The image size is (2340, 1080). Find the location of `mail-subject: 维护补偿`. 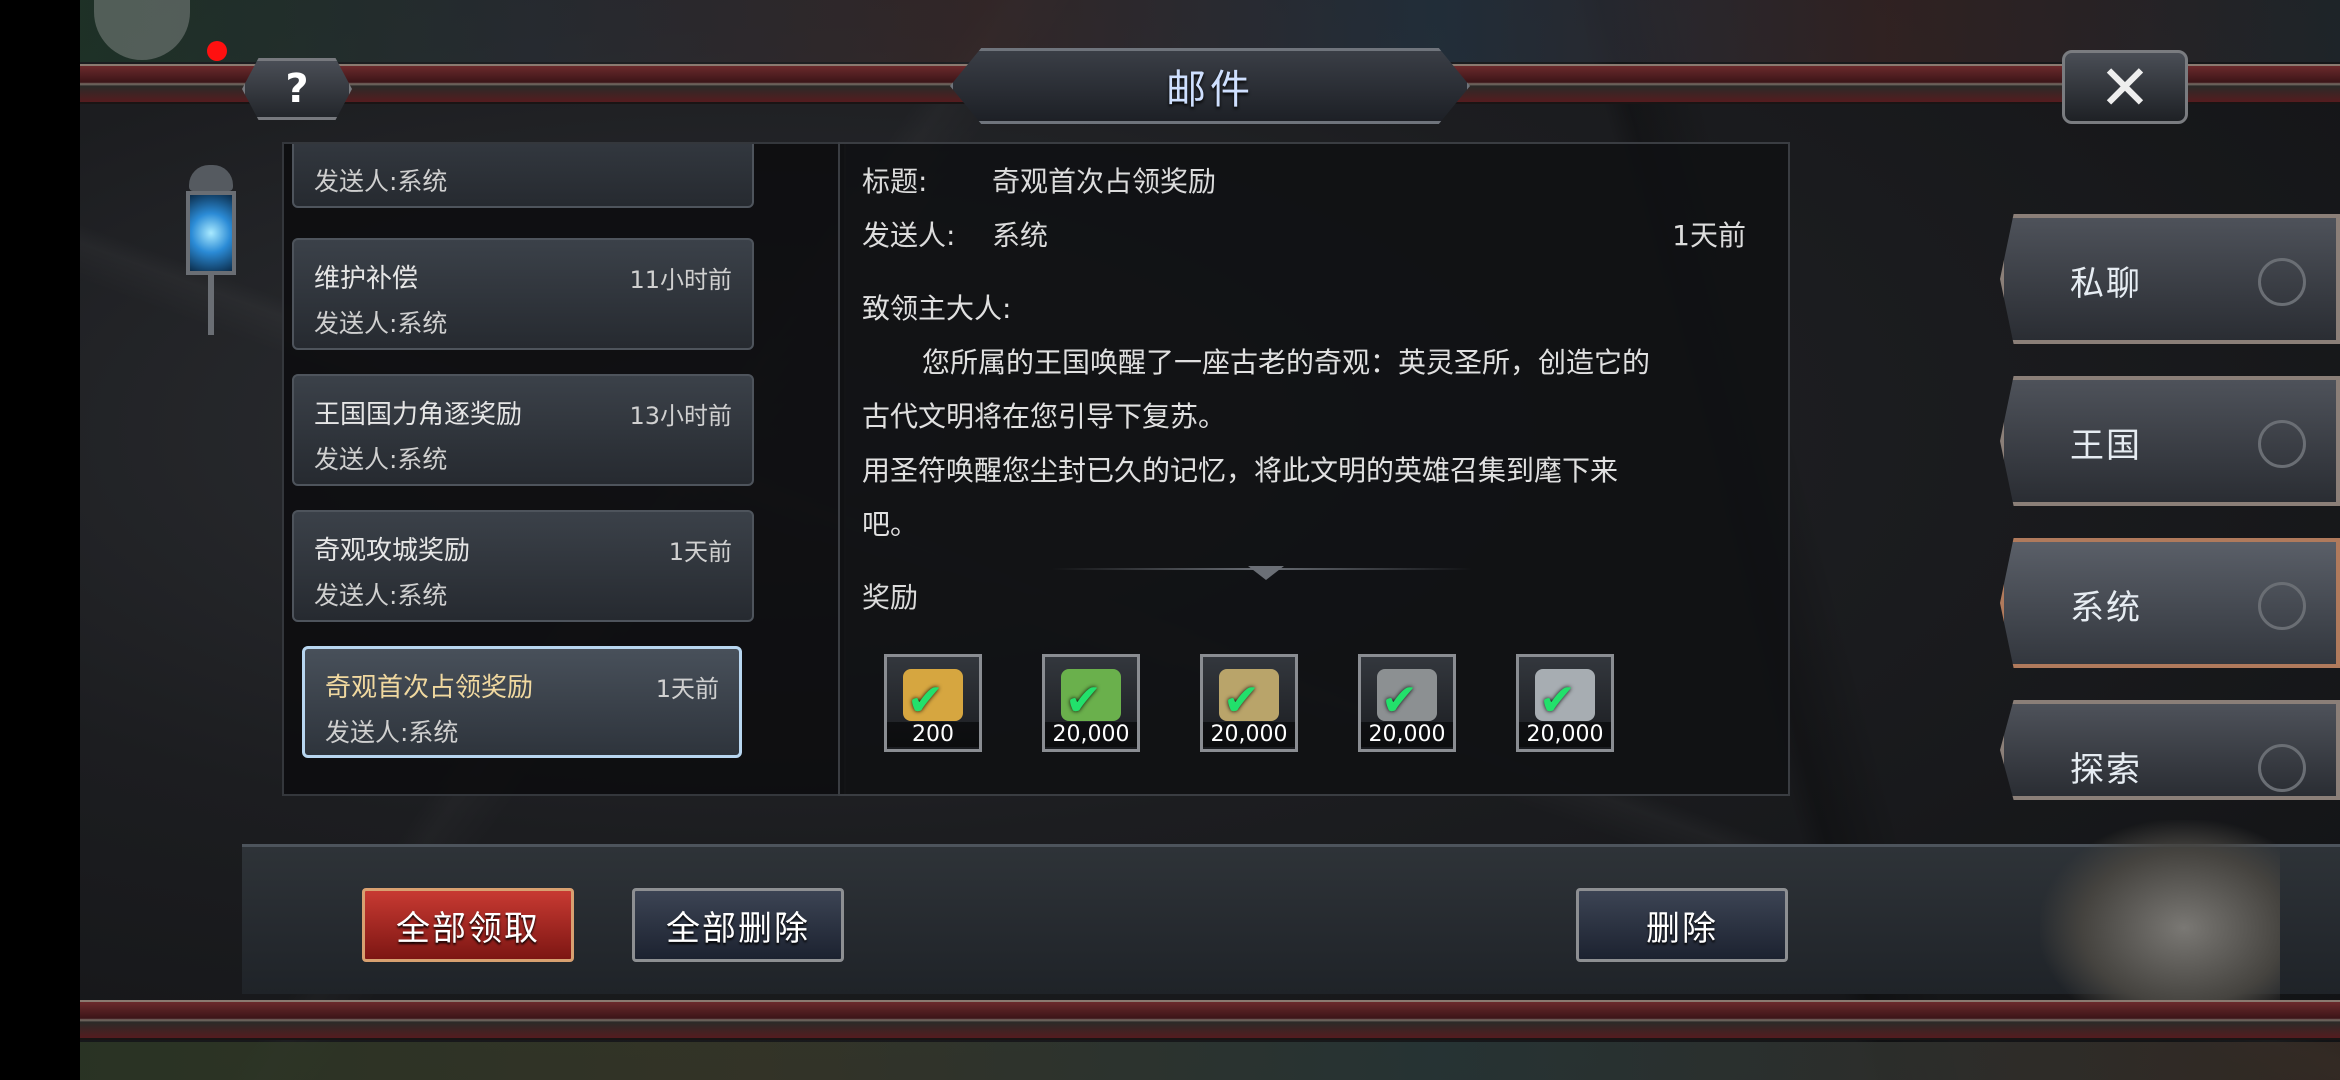

mail-subject: 维护补偿 is located at coordinates (366, 279).